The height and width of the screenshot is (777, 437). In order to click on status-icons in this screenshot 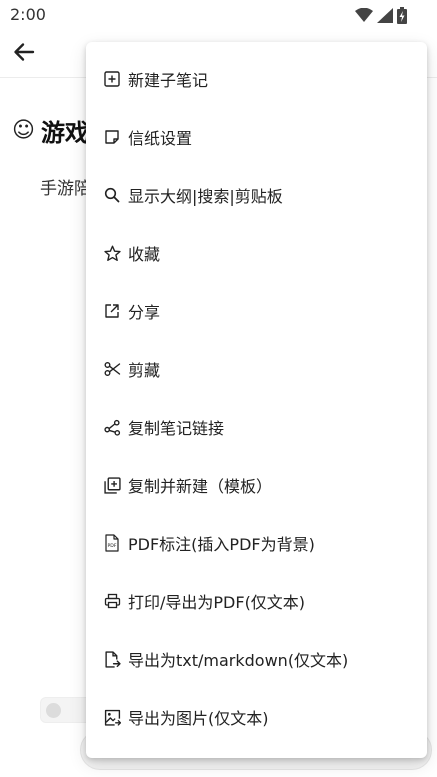, I will do `click(381, 15)`.